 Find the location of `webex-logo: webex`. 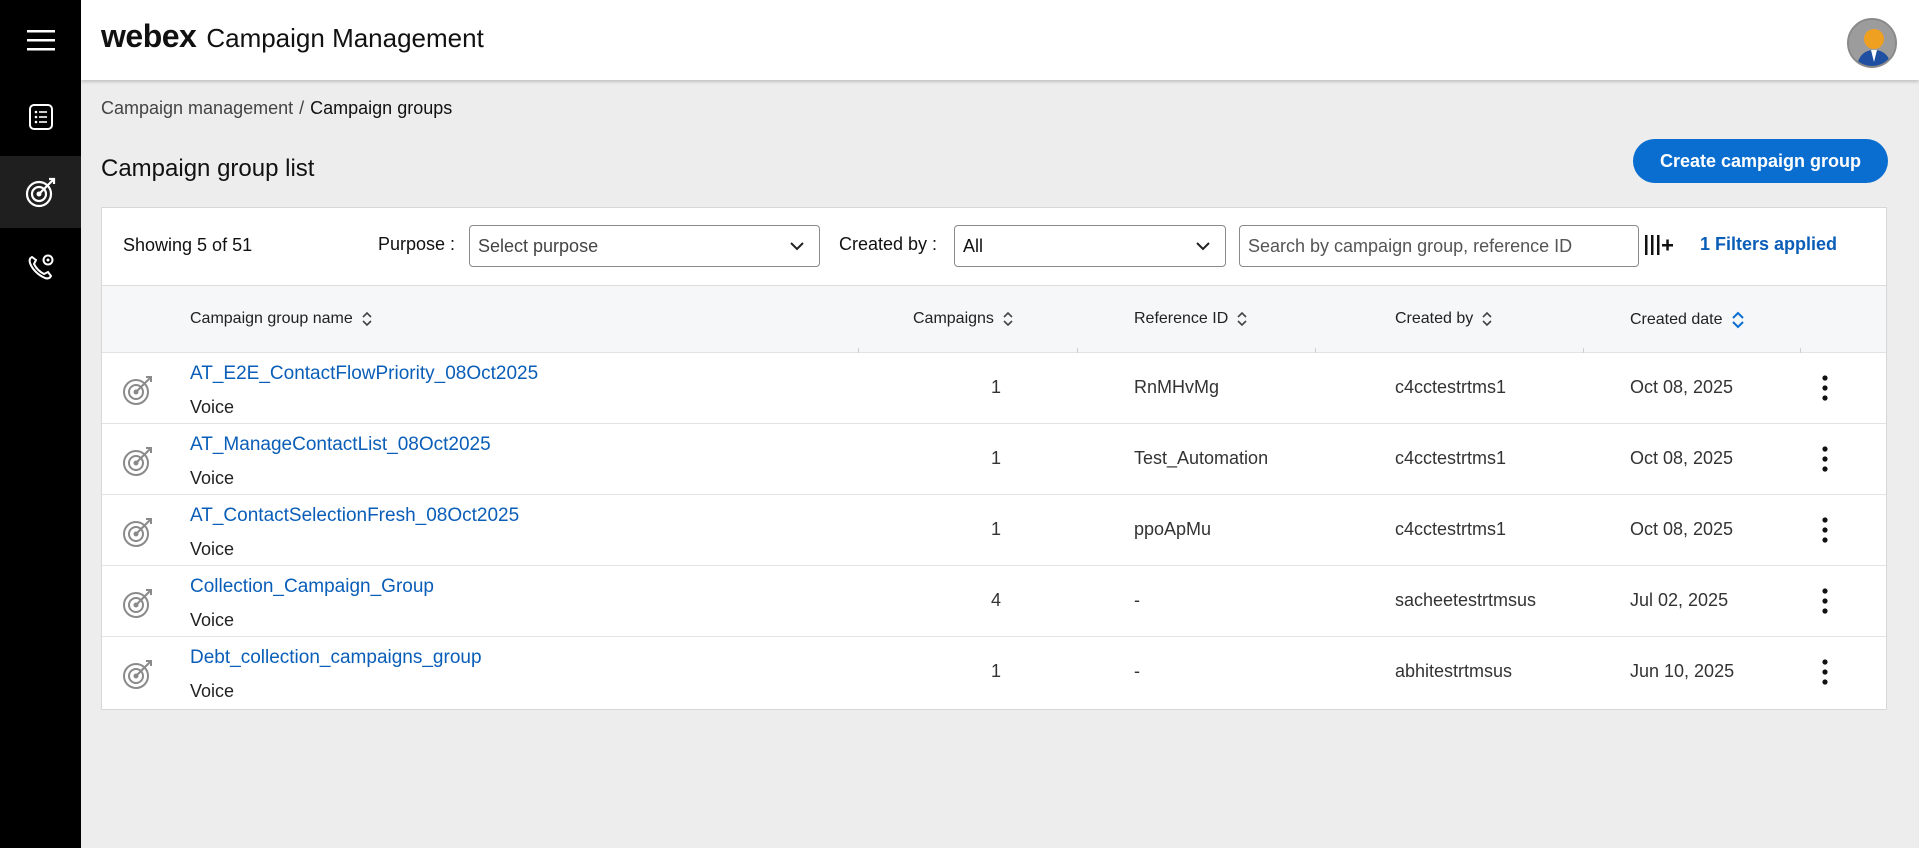

webex-logo: webex is located at coordinates (149, 36).